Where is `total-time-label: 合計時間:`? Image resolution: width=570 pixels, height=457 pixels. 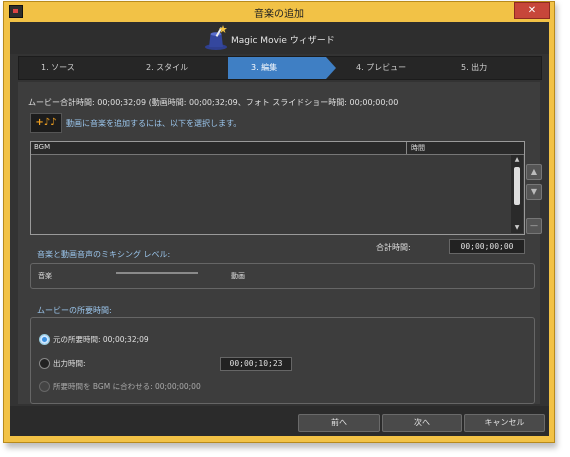
total-time-label: 合計時間: is located at coordinates (393, 247).